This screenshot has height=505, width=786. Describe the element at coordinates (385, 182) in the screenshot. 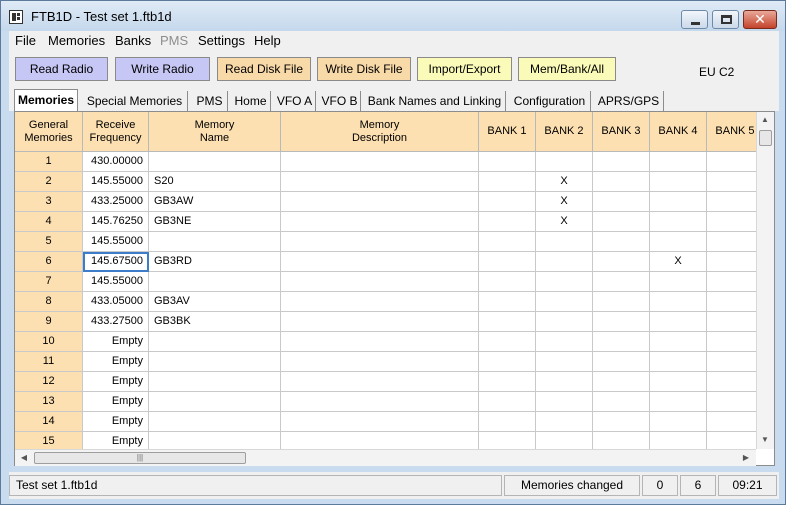

I see `table-row: 2 145.55000 S20 X` at that location.